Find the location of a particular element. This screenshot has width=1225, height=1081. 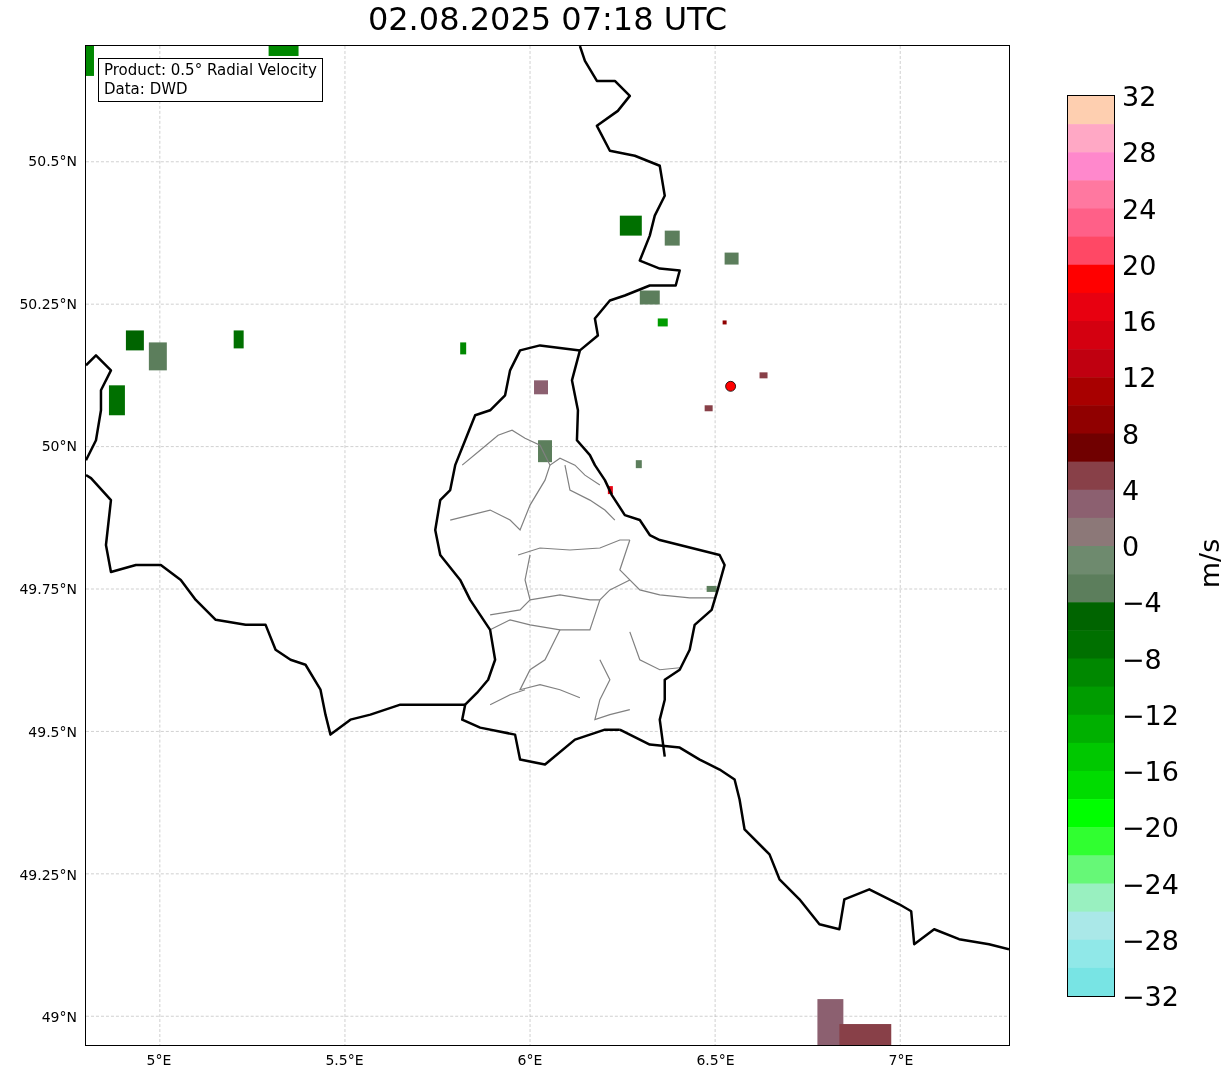

longitude-label: 7°E is located at coordinates (901, 1060).